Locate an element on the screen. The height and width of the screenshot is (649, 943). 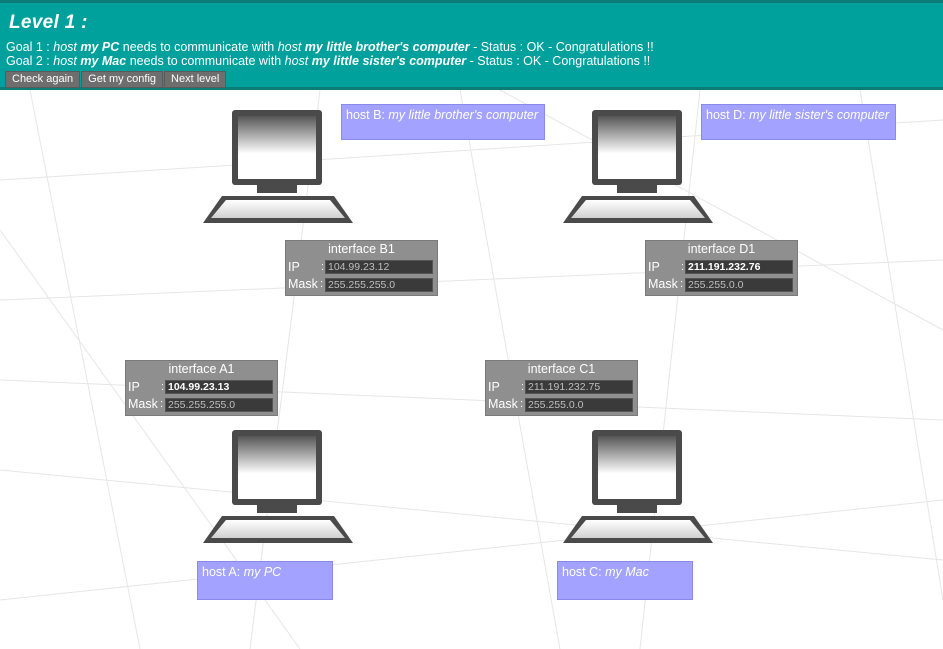
interface-b1-mask-field: 255.255.255.0 is located at coordinates (379, 285).